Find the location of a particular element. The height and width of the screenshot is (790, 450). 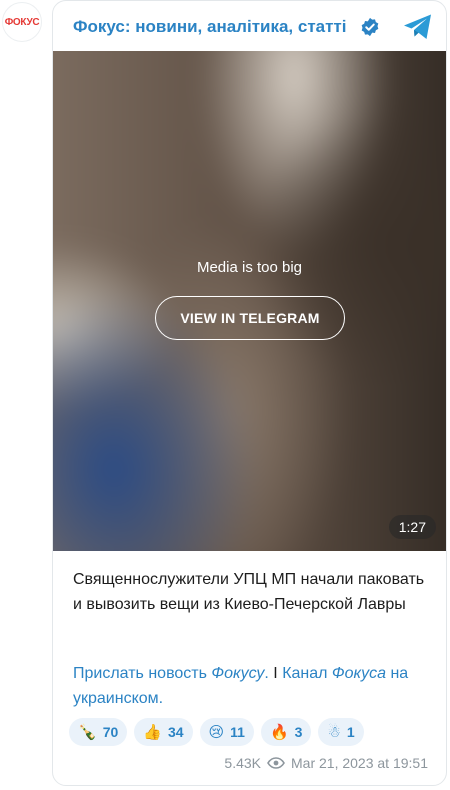

reaction-snowman: ☃ 1 is located at coordinates (341, 732).